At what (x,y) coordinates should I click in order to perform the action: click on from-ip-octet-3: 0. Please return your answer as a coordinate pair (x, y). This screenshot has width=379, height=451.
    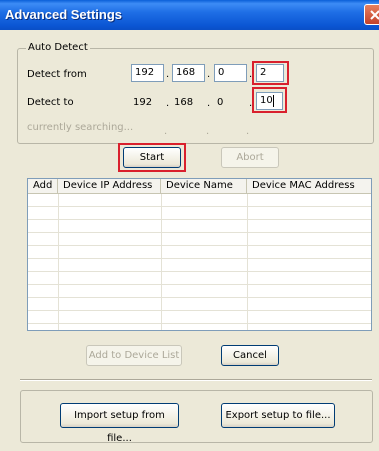
    Looking at the image, I should click on (230, 73).